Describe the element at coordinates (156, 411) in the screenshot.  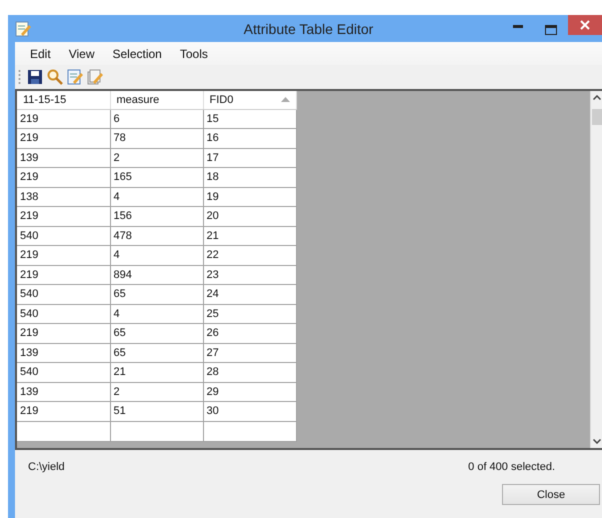
I see `table-cell: 51` at that location.